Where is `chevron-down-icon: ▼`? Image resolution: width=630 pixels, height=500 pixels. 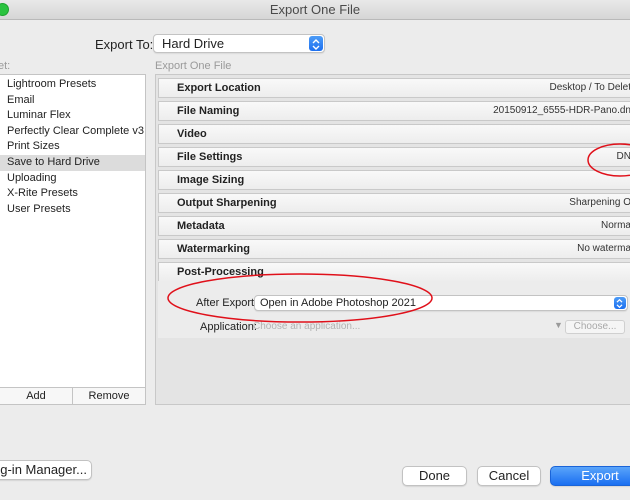
chevron-down-icon: ▼ is located at coordinates (558, 325).